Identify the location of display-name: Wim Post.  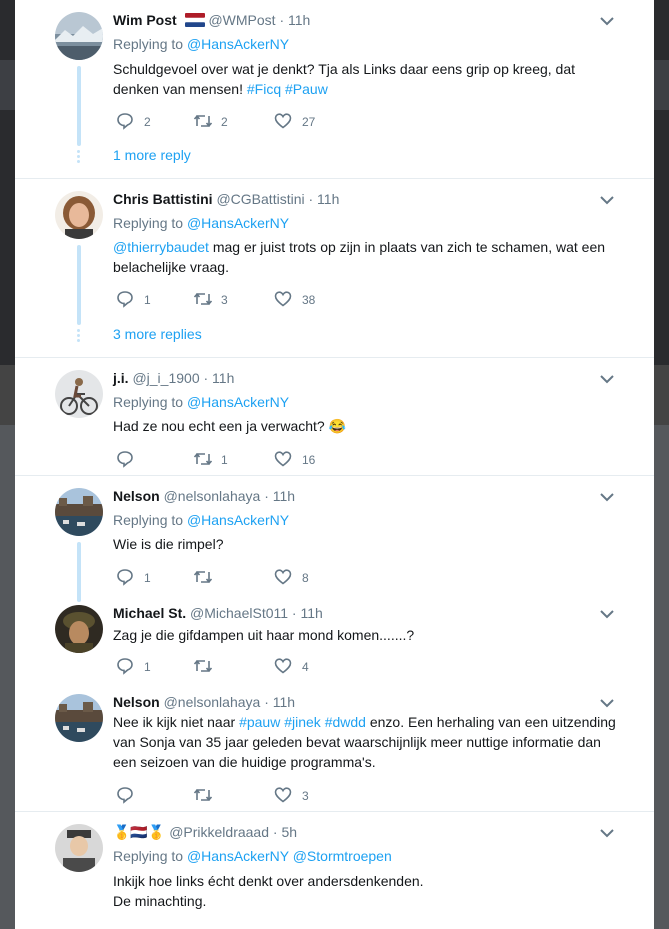
(145, 20).